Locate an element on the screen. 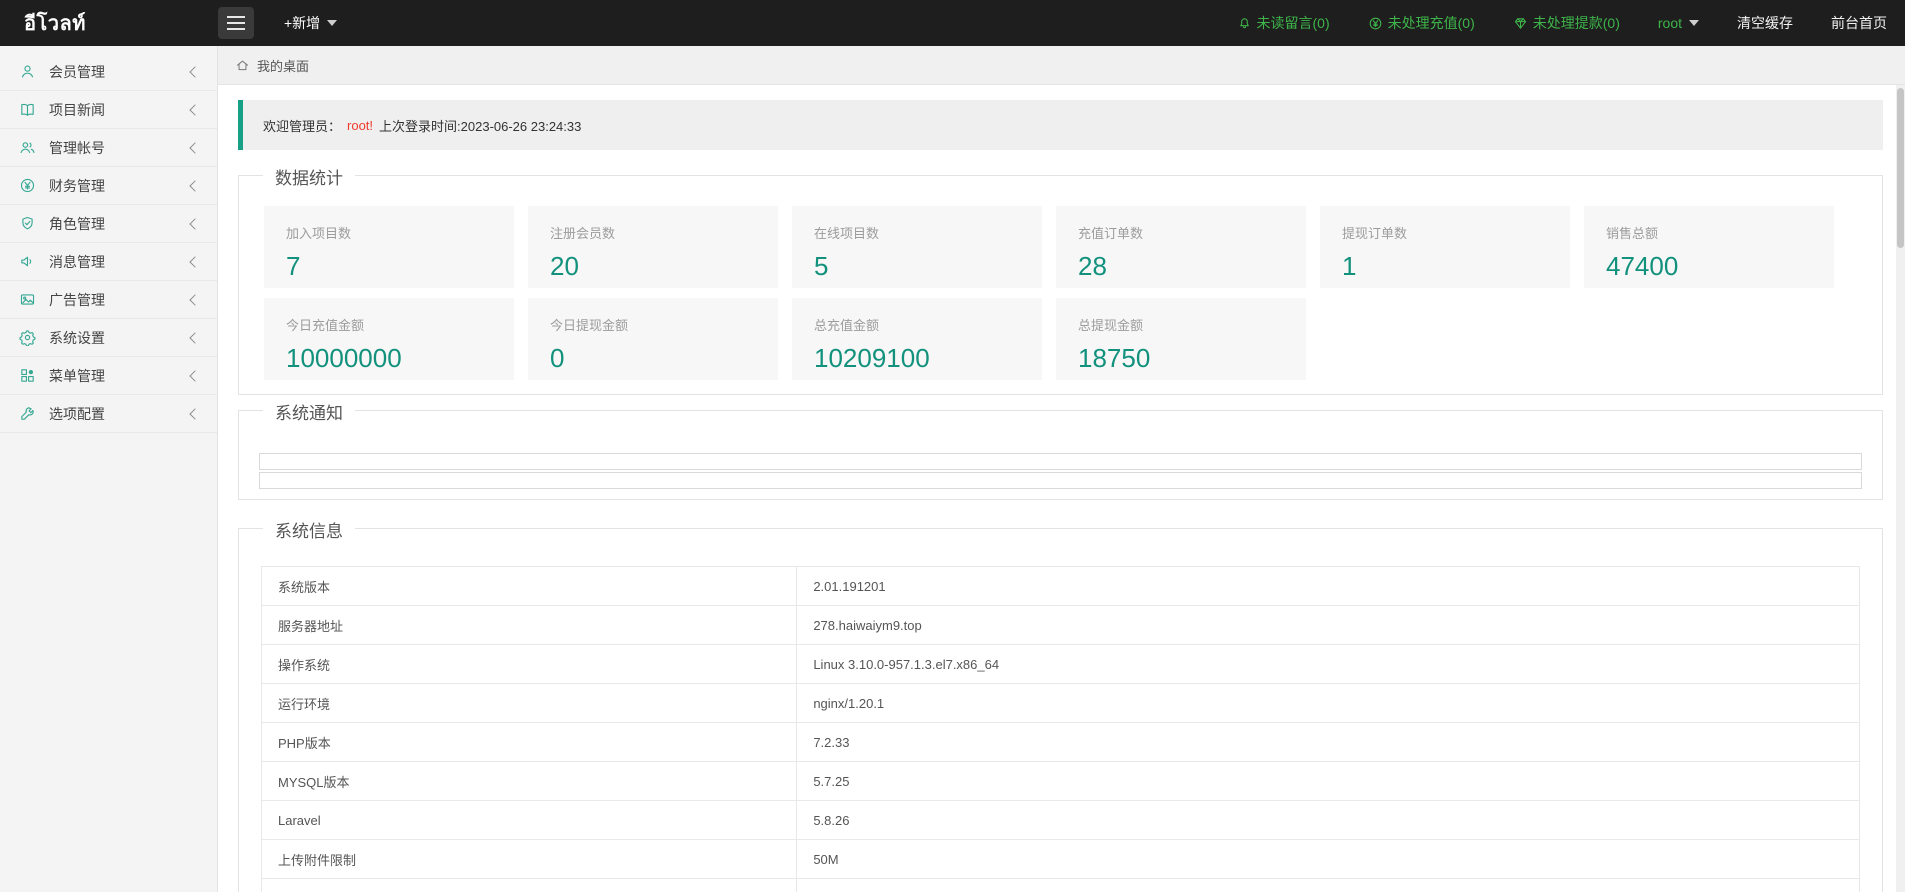 This screenshot has width=1905, height=892. stat-card: 总提现金额 18750 is located at coordinates (1181, 339).